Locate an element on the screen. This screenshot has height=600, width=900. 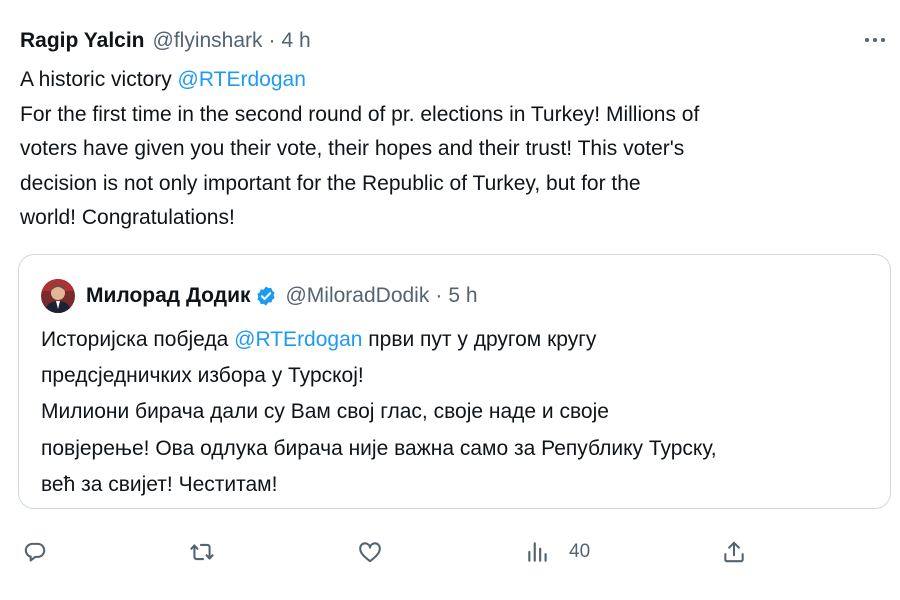
views-bar-chart-icon is located at coordinates (537, 552).